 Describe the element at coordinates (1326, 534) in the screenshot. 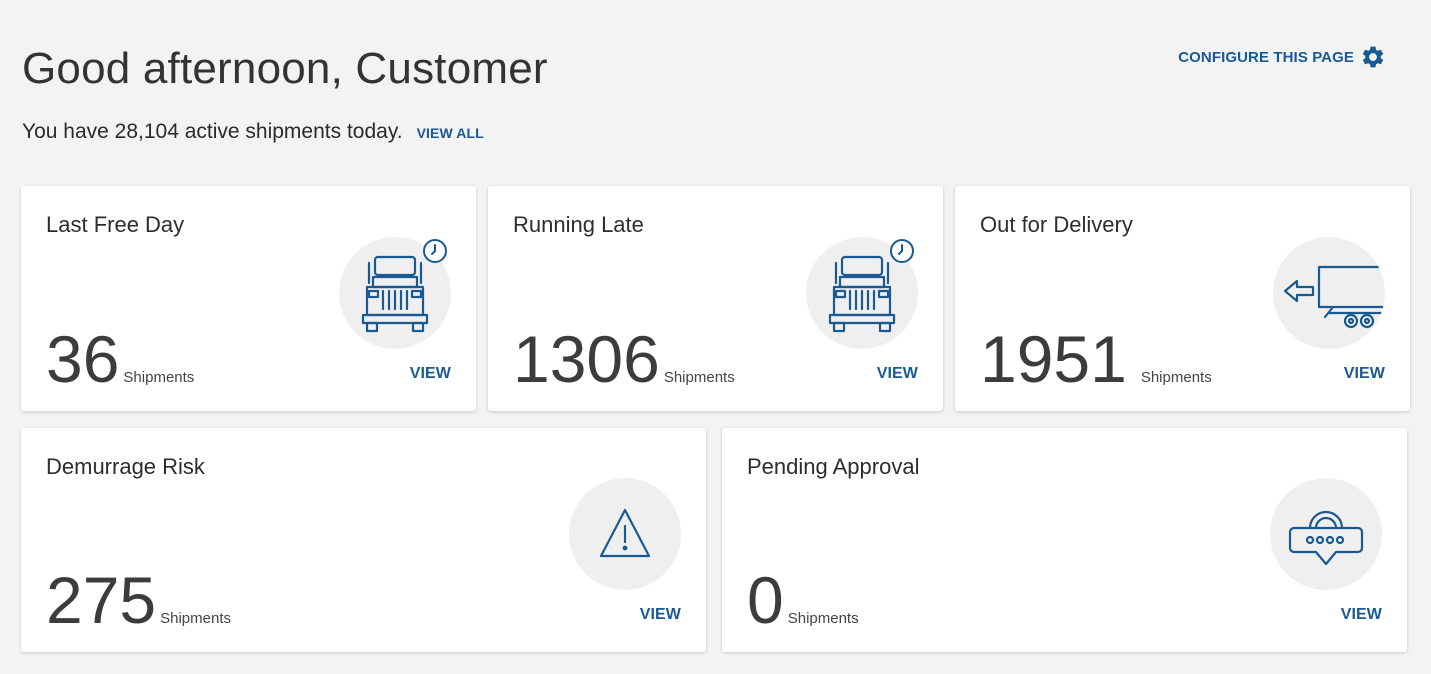

I see `password-lock-icon` at that location.